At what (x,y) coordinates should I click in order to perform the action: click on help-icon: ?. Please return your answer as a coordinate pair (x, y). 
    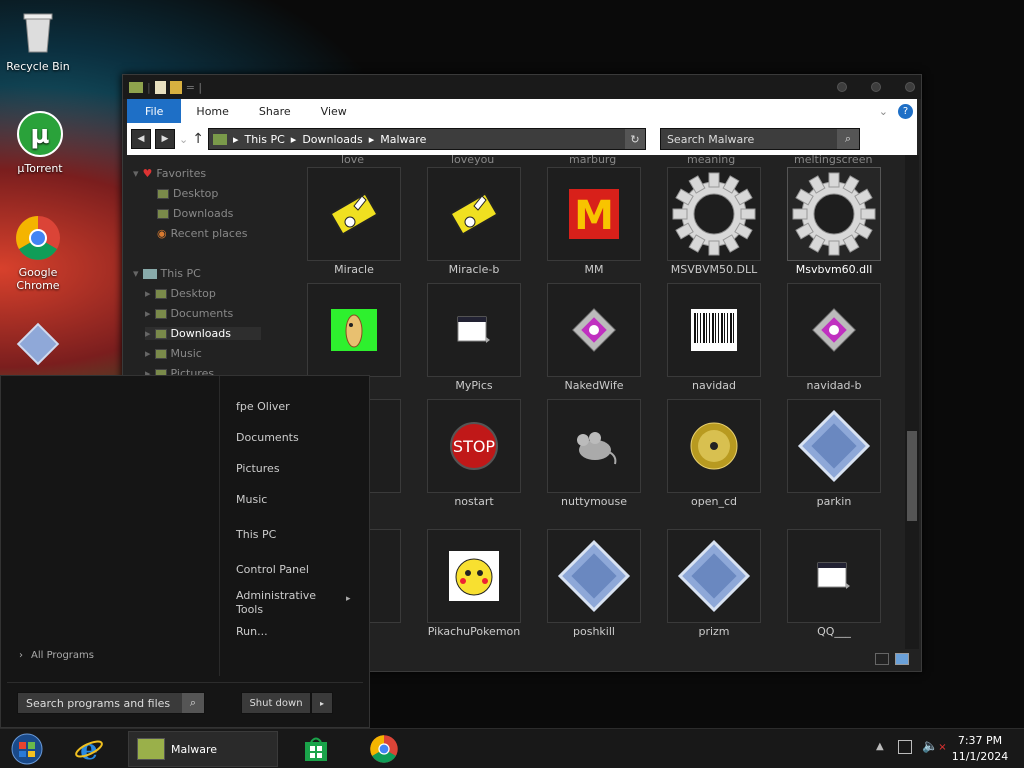
    Looking at the image, I should click on (905, 111).